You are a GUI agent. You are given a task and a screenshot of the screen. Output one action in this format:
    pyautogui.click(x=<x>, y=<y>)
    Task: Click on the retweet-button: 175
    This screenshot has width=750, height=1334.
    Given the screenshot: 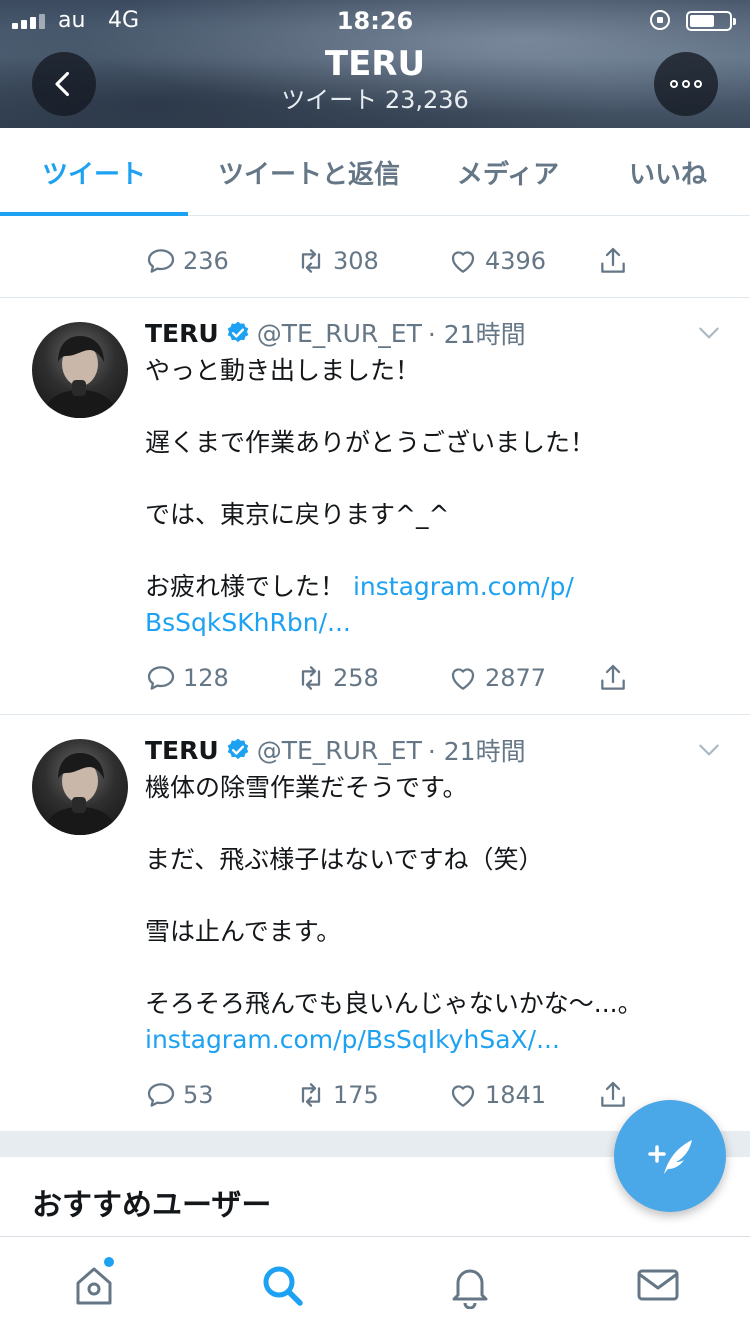 What is the action you would take?
    pyautogui.click(x=337, y=1095)
    